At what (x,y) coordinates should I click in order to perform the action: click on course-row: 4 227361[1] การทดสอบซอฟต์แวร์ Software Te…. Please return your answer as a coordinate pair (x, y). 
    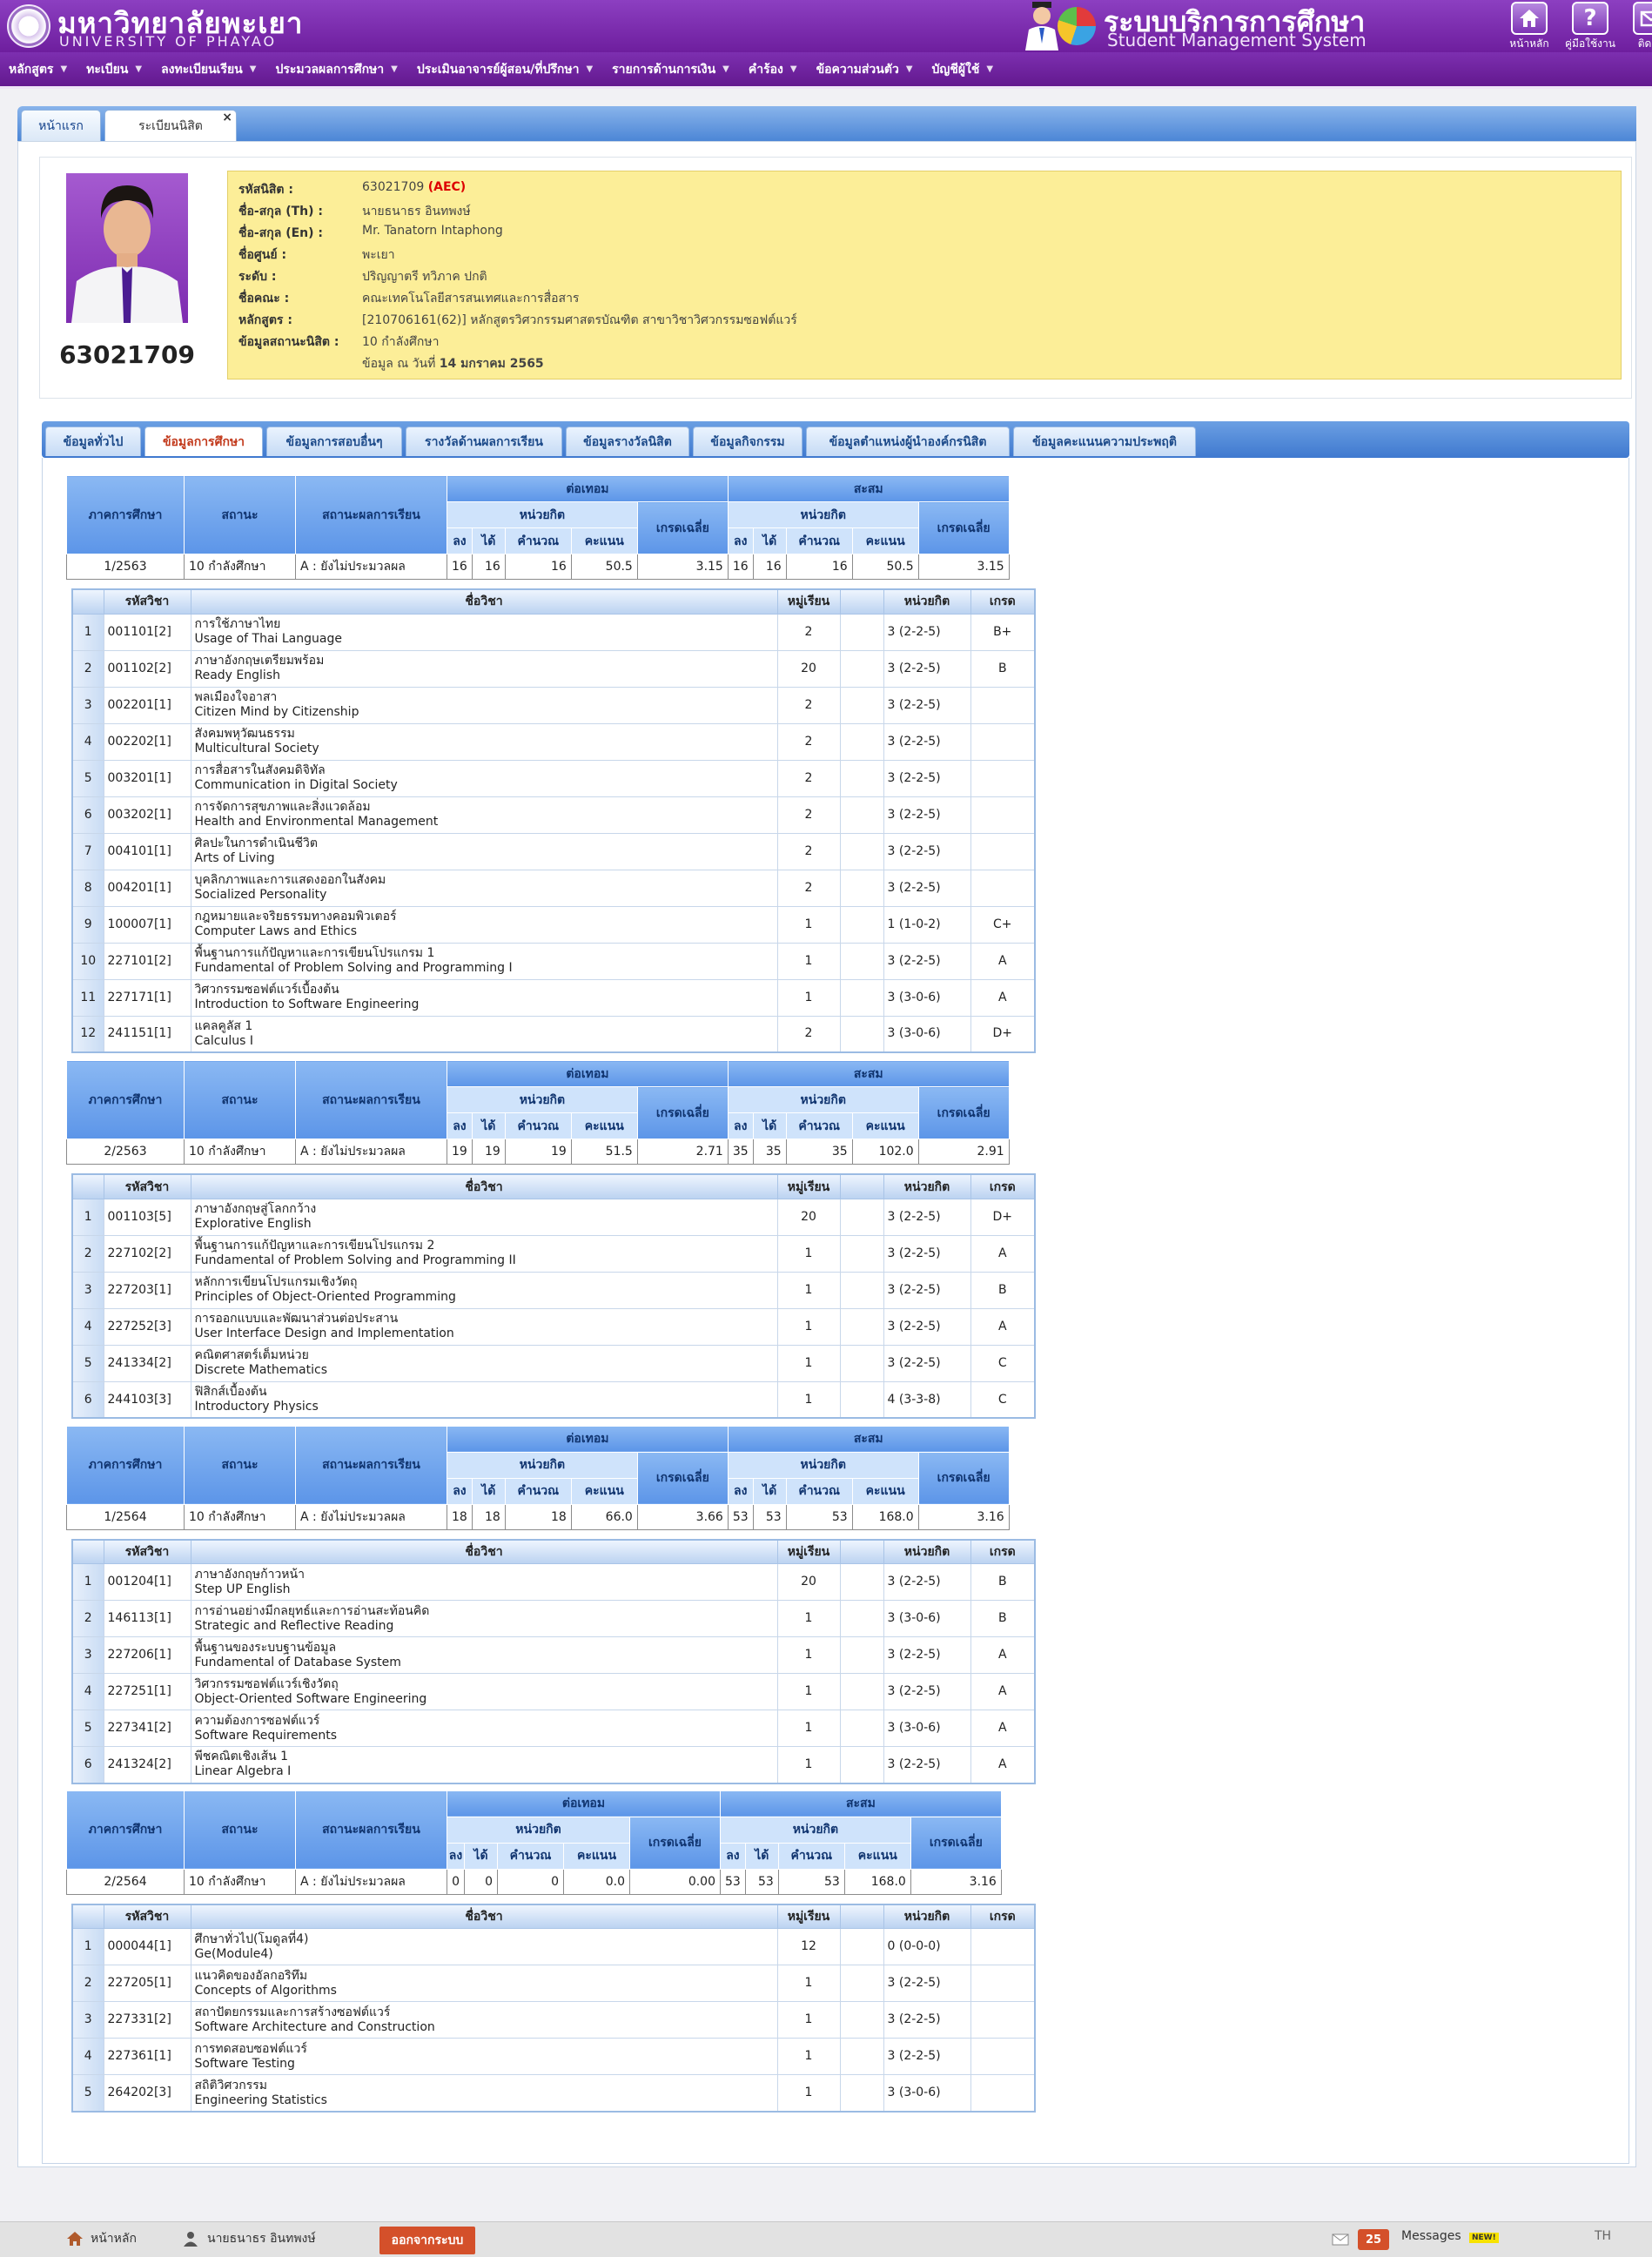
    Looking at the image, I should click on (553, 2057).